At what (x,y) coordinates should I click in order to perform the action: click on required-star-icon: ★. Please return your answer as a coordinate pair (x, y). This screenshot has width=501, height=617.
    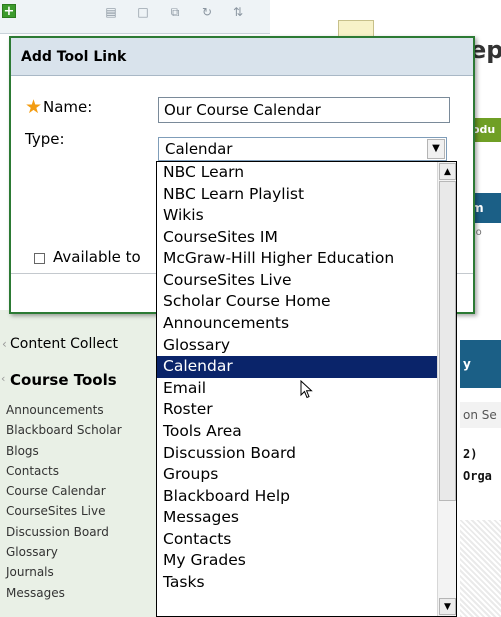
    Looking at the image, I should click on (34, 107).